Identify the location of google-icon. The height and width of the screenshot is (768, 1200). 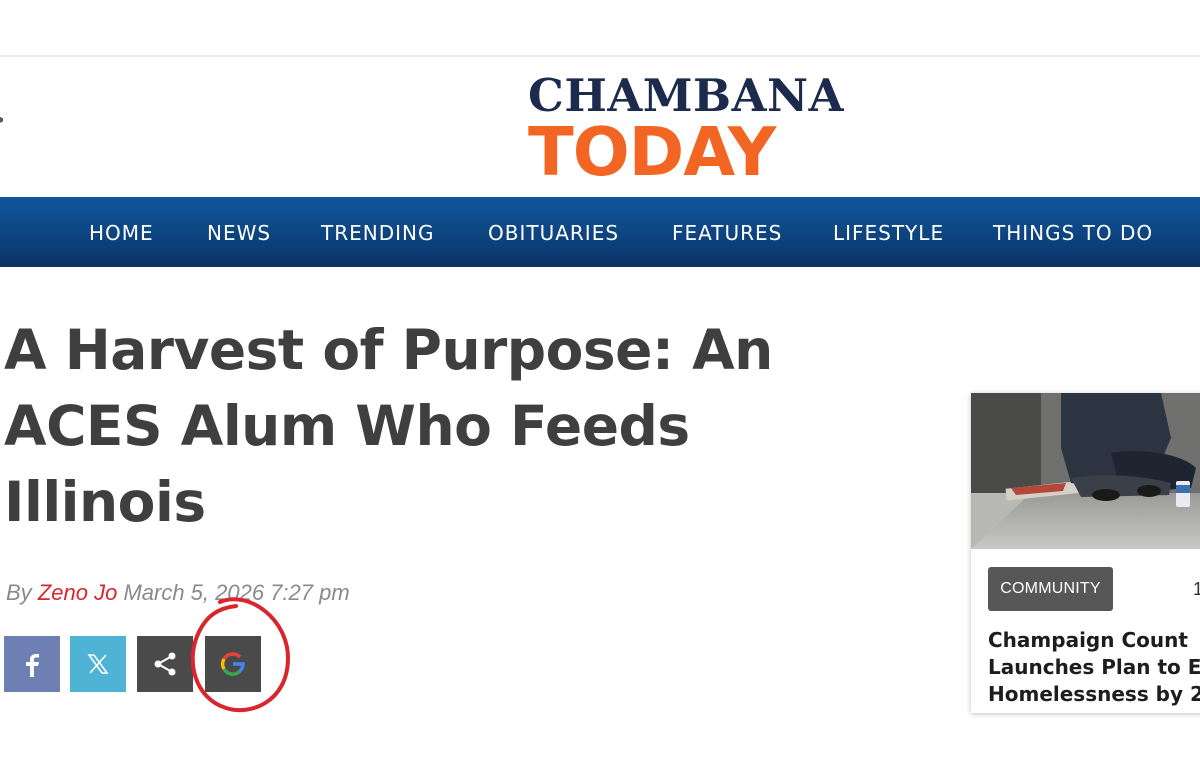
(232, 664).